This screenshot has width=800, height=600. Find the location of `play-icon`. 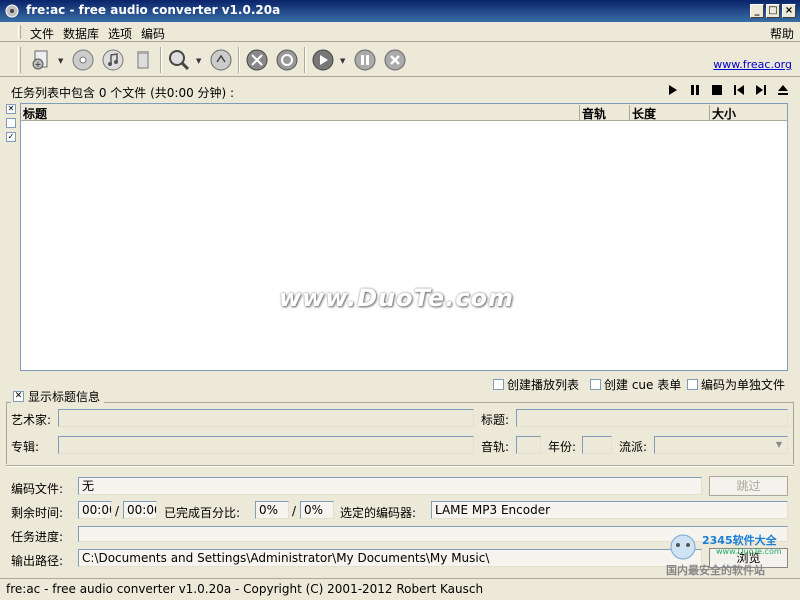

play-icon is located at coordinates (323, 60).